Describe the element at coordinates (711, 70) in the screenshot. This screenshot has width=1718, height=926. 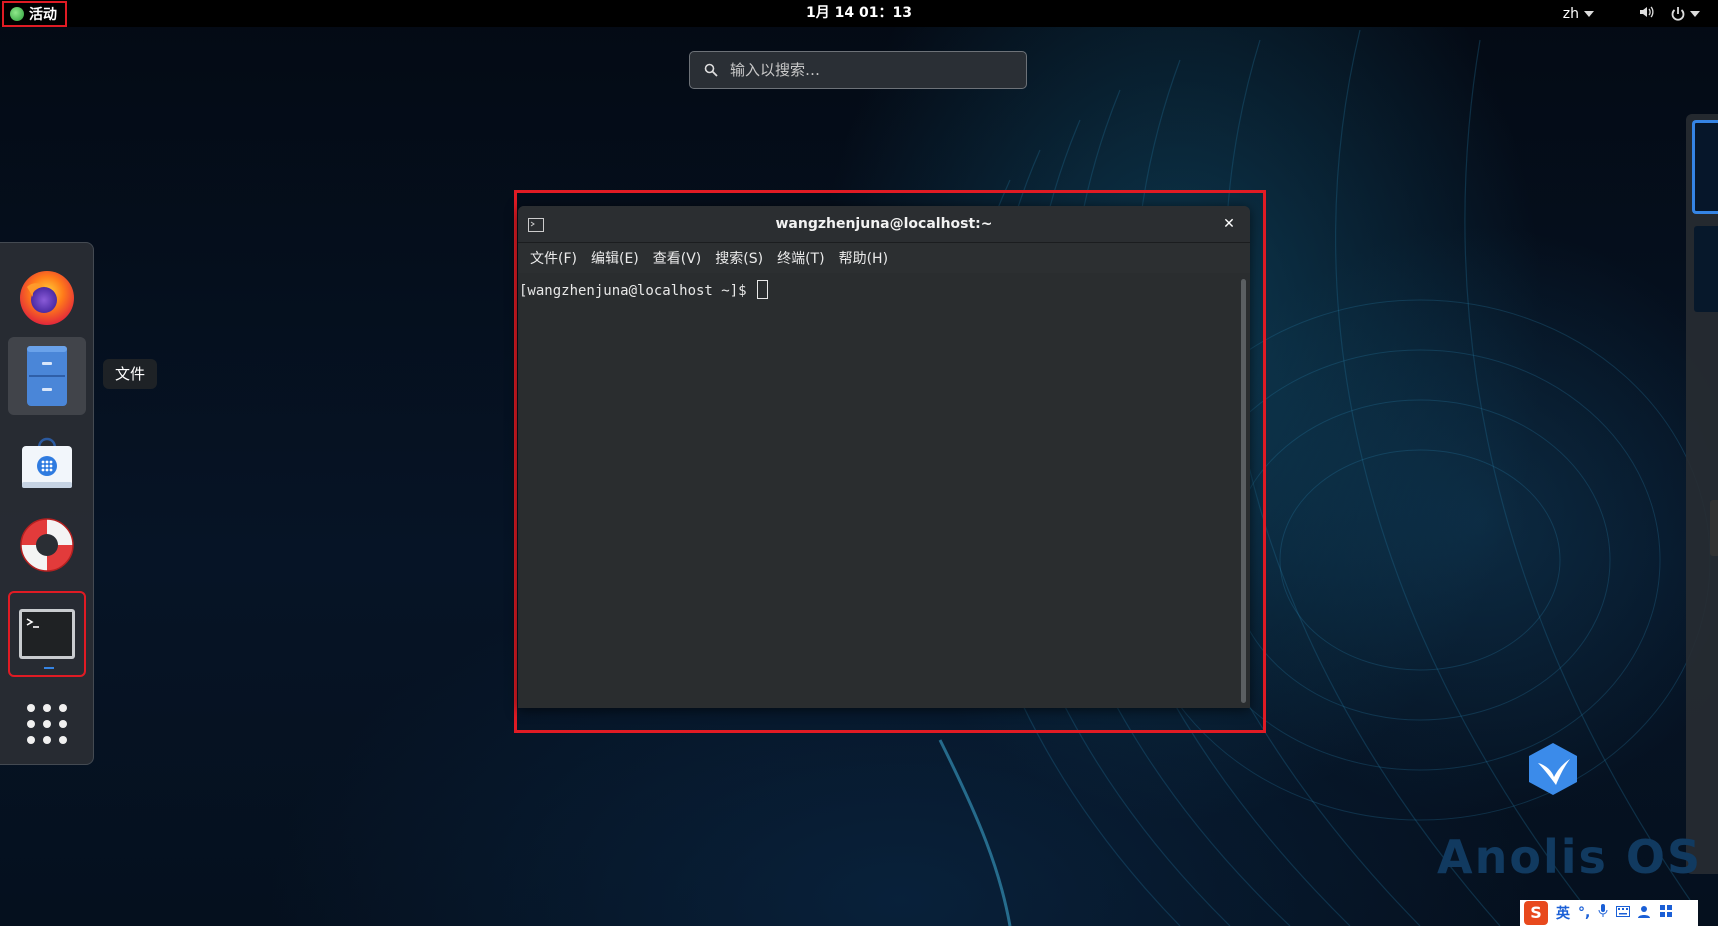
I see `search-icon` at that location.